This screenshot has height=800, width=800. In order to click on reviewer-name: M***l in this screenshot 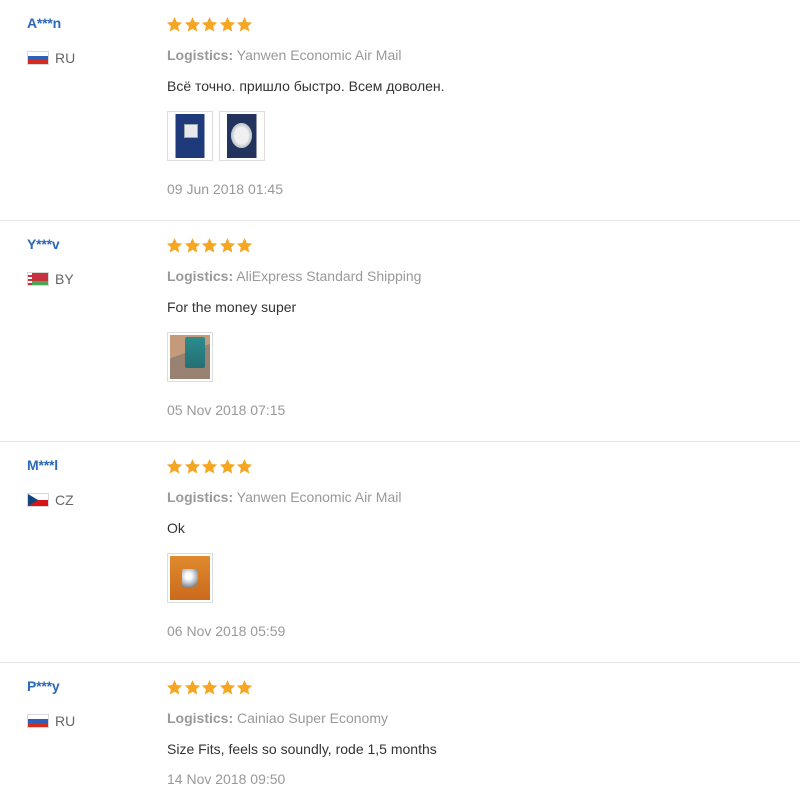, I will do `click(42, 465)`.